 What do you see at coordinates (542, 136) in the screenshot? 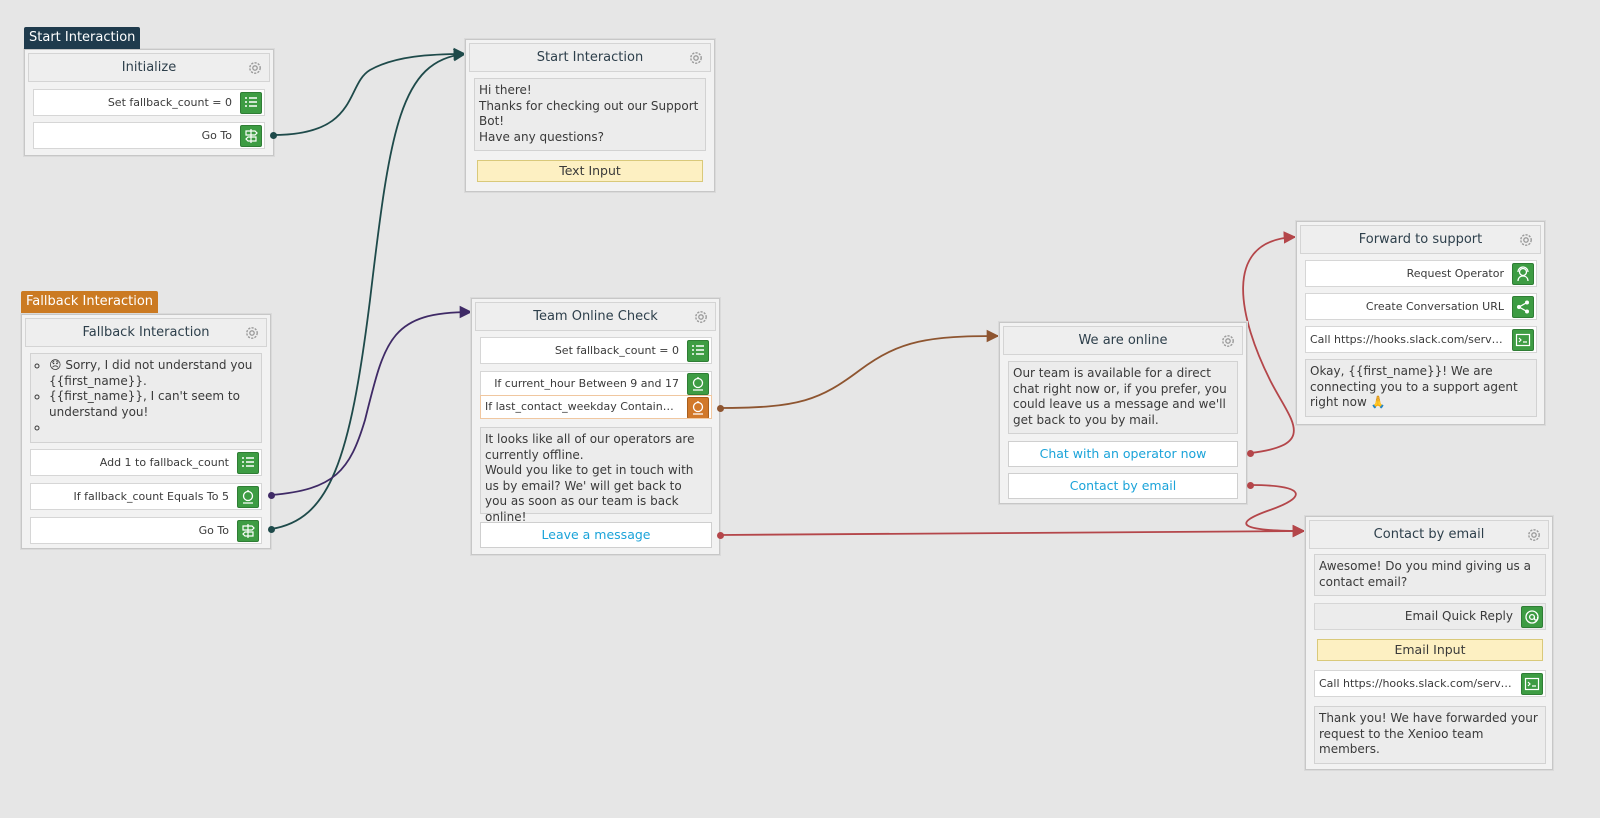
I see `message-line: Have any questions?` at bounding box center [542, 136].